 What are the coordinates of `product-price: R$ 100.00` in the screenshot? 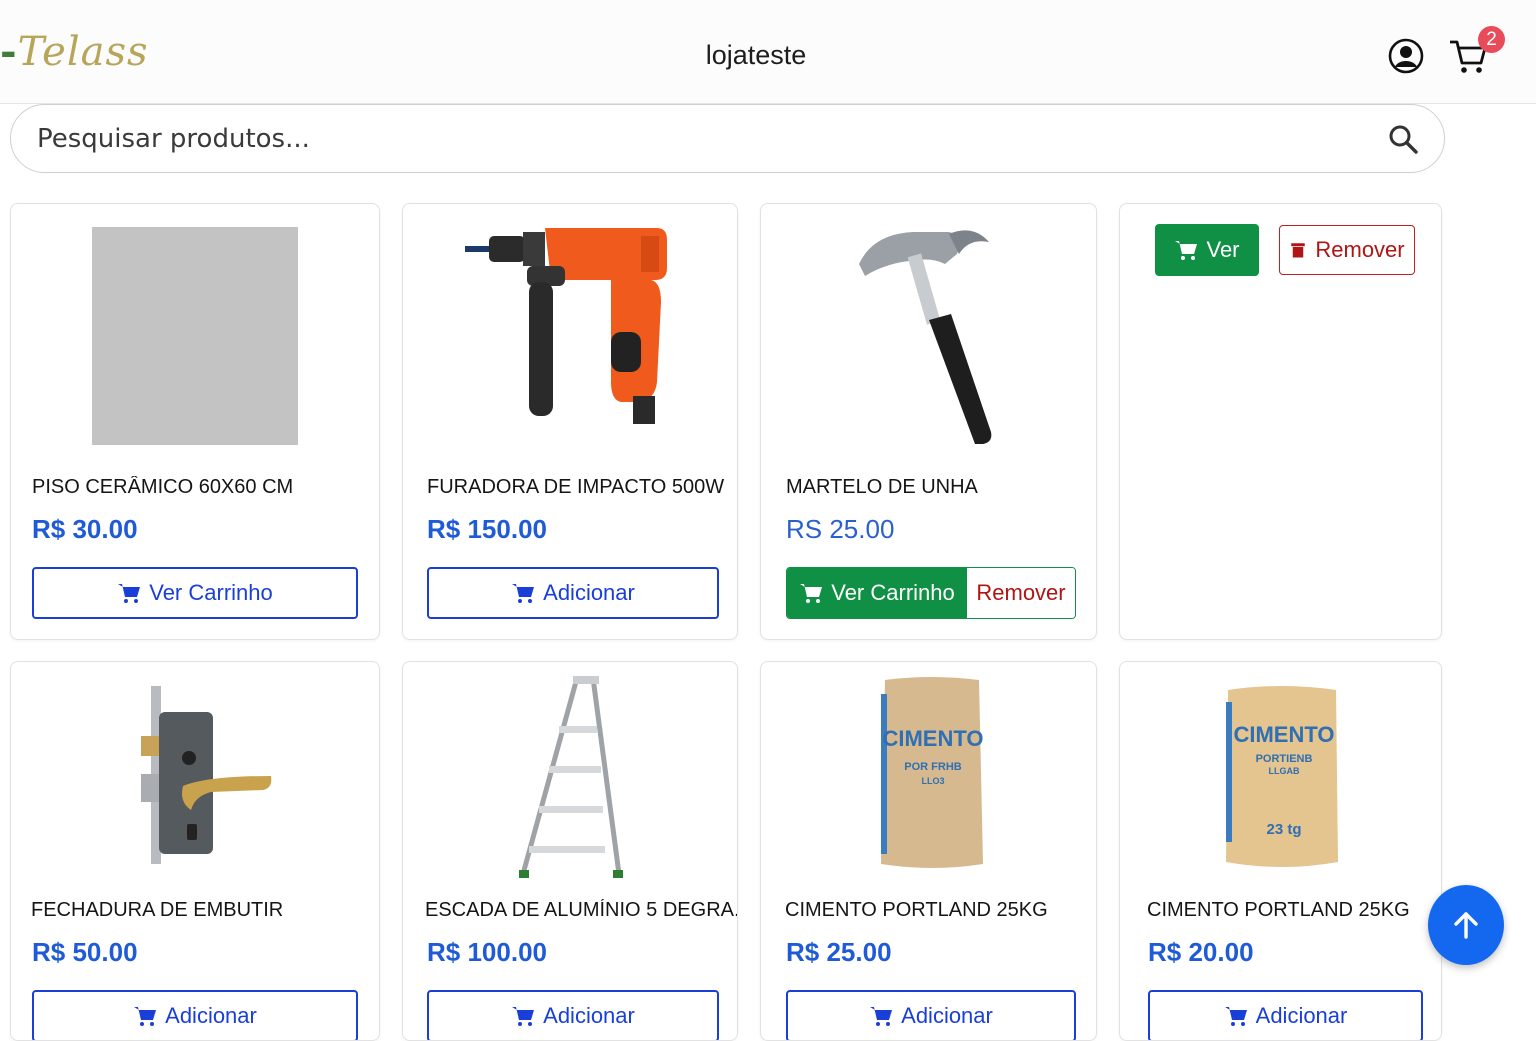 It's located at (487, 952).